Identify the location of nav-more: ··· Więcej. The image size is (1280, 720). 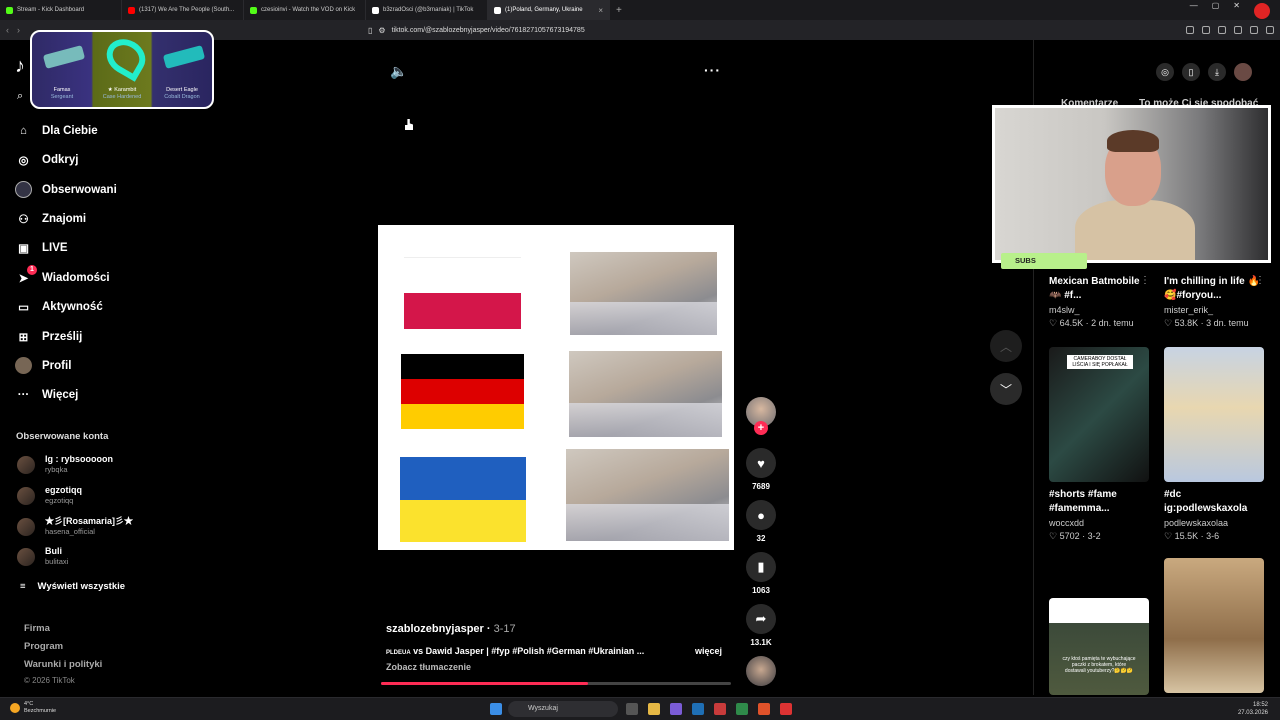
(47, 394).